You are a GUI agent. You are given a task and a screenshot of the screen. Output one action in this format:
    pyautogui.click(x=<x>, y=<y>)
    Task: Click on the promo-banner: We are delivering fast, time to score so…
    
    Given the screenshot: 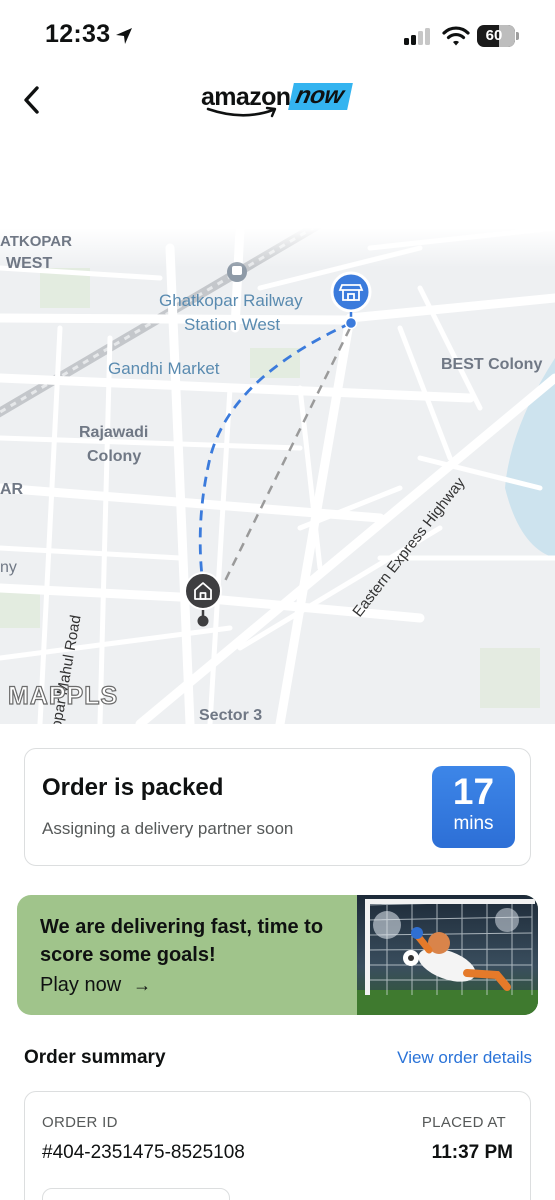 What is the action you would take?
    pyautogui.click(x=277, y=955)
    